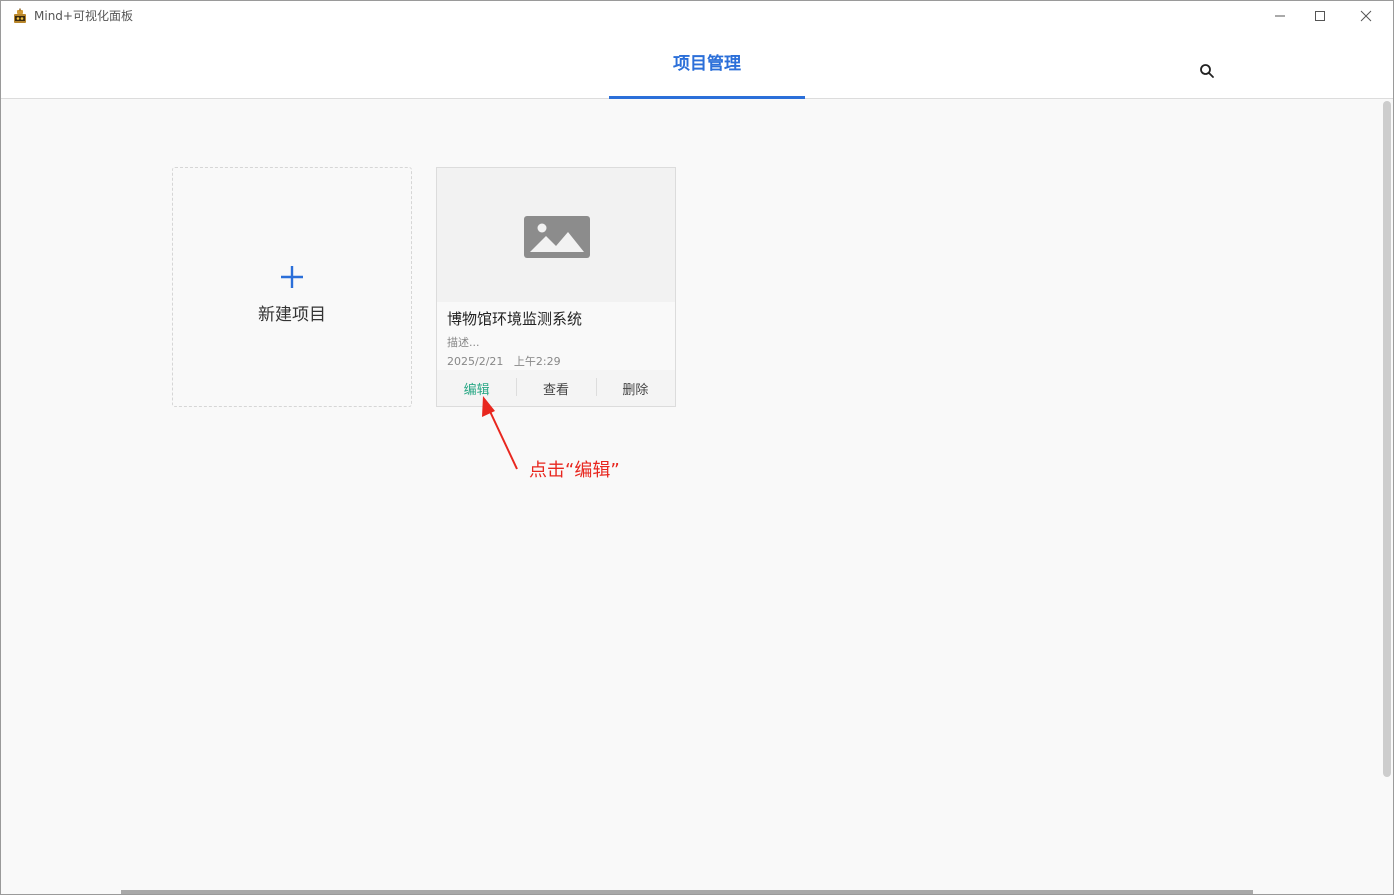 The width and height of the screenshot is (1394, 895). Describe the element at coordinates (515, 319) in the screenshot. I see `project-title: 博物馆环境监测系统` at that location.